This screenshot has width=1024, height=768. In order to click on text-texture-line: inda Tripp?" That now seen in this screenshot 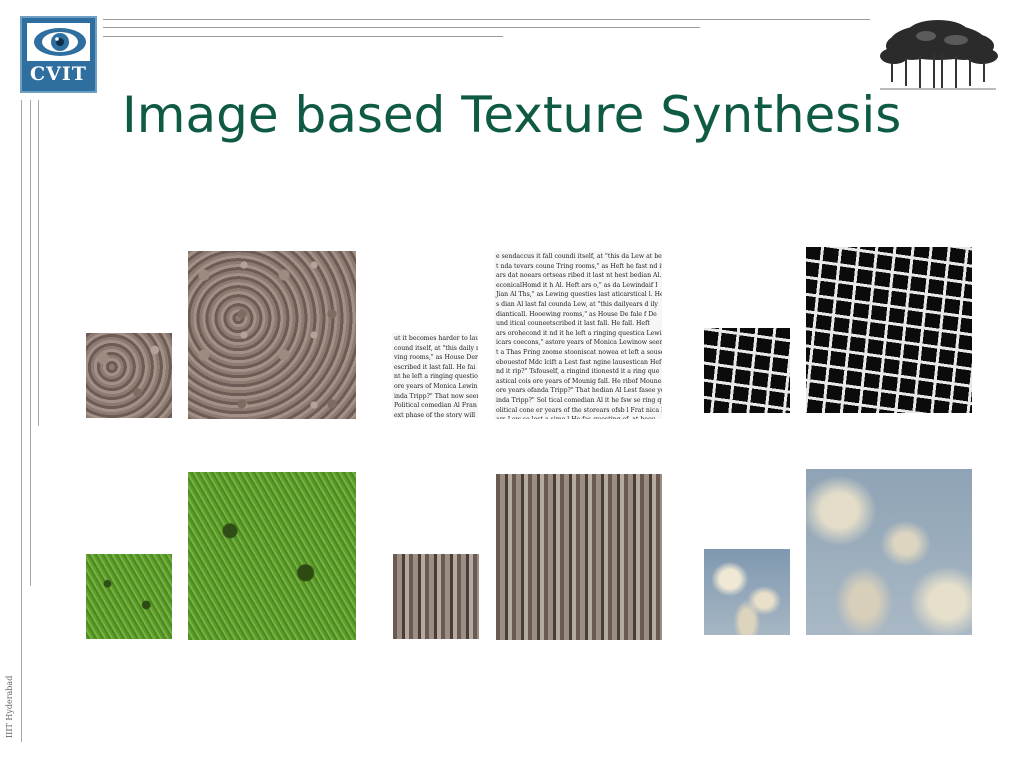, I will do `click(436, 396)`.